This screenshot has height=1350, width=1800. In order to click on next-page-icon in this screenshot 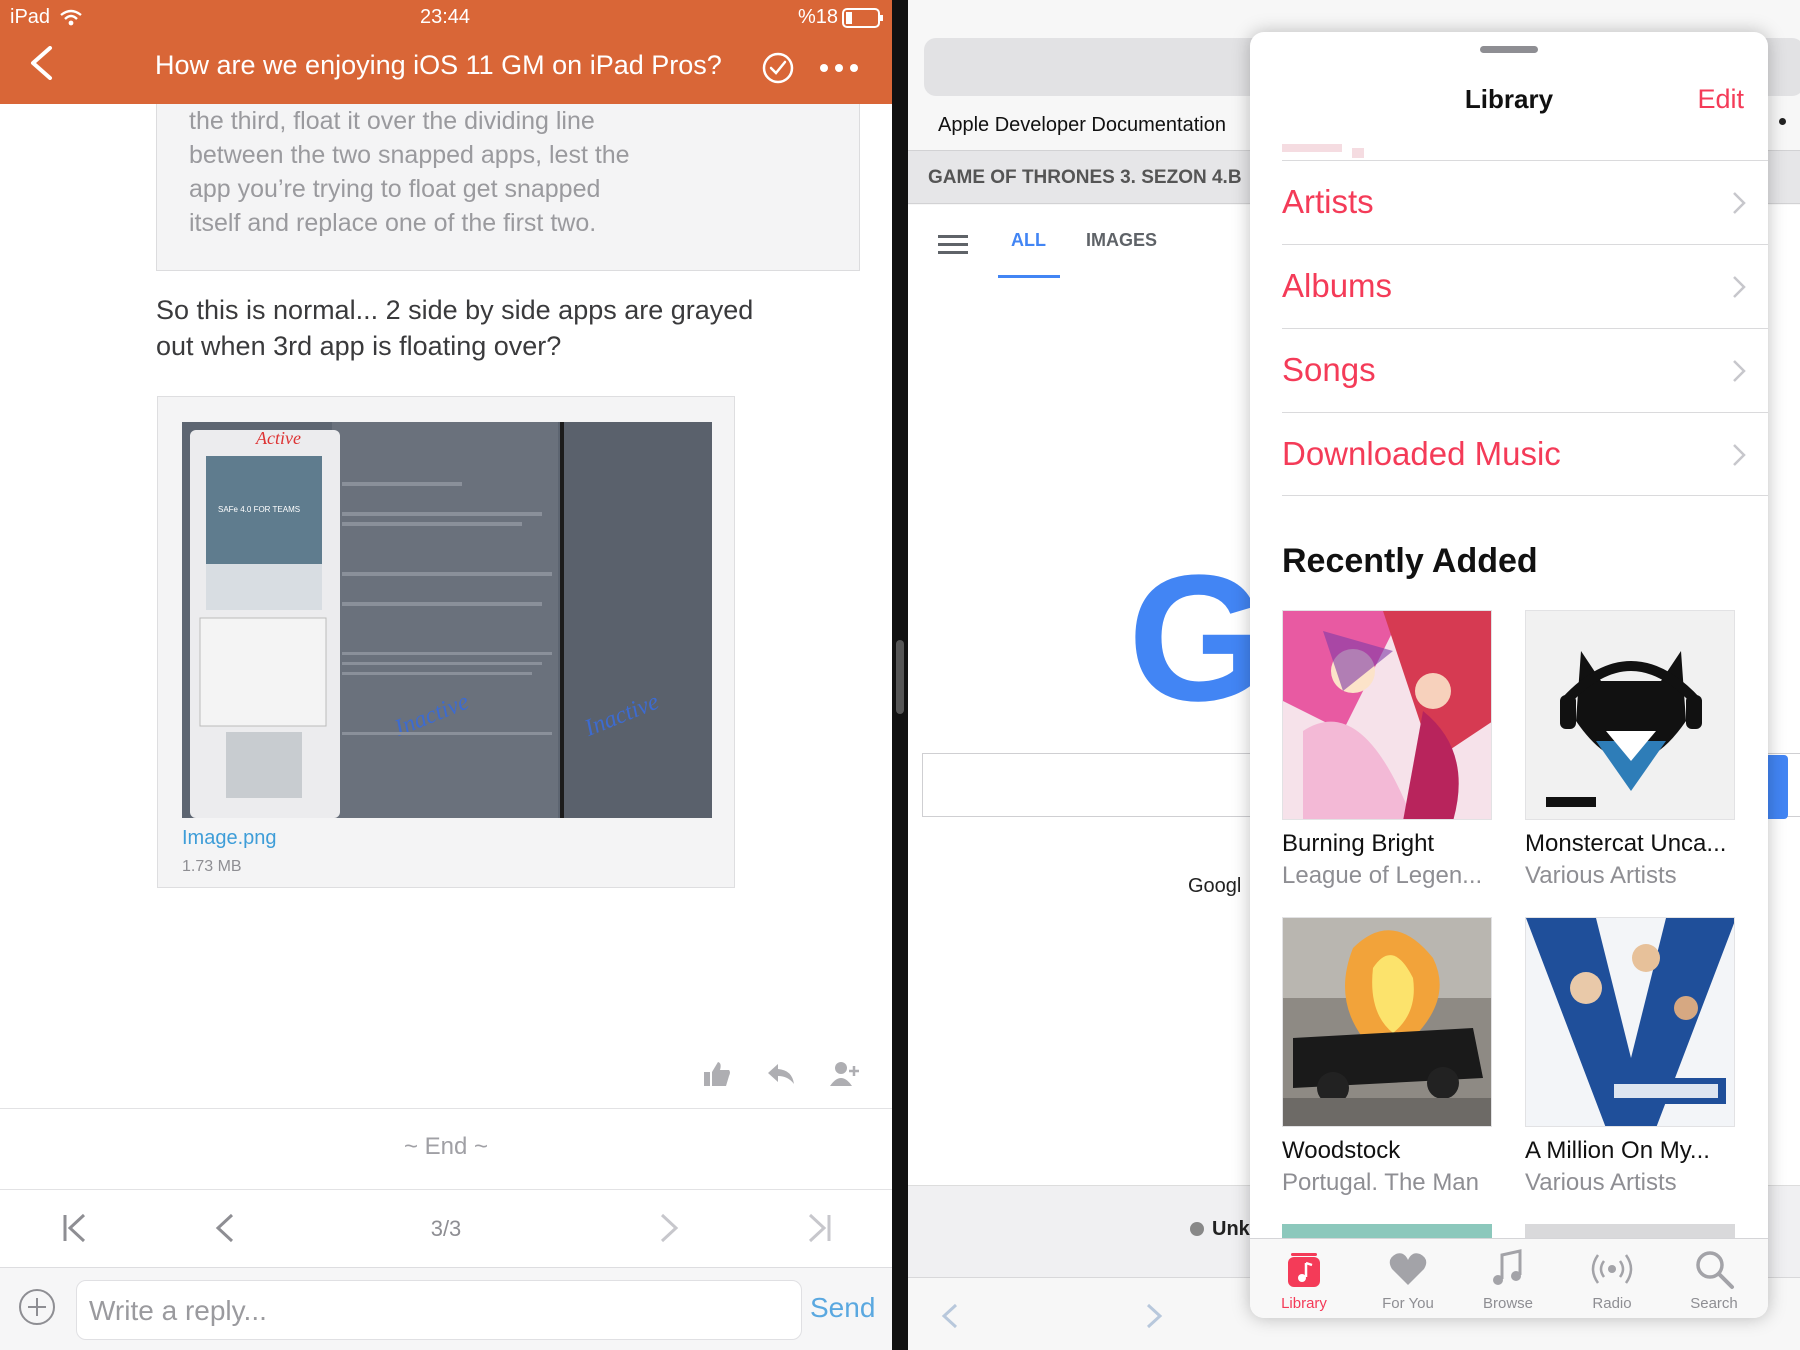, I will do `click(669, 1228)`.